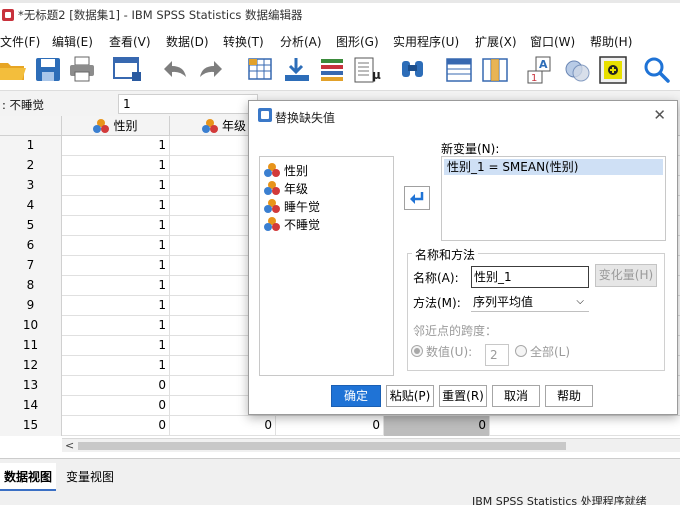 This screenshot has width=680, height=505. I want to click on dialog-recall-icon, so click(127, 70).